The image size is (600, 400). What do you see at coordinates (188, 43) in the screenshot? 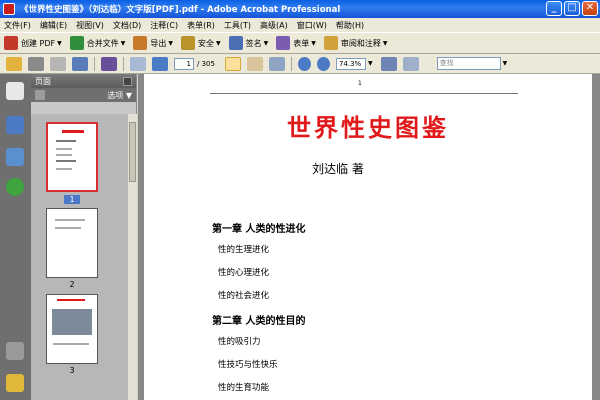
I see `lock-icon` at bounding box center [188, 43].